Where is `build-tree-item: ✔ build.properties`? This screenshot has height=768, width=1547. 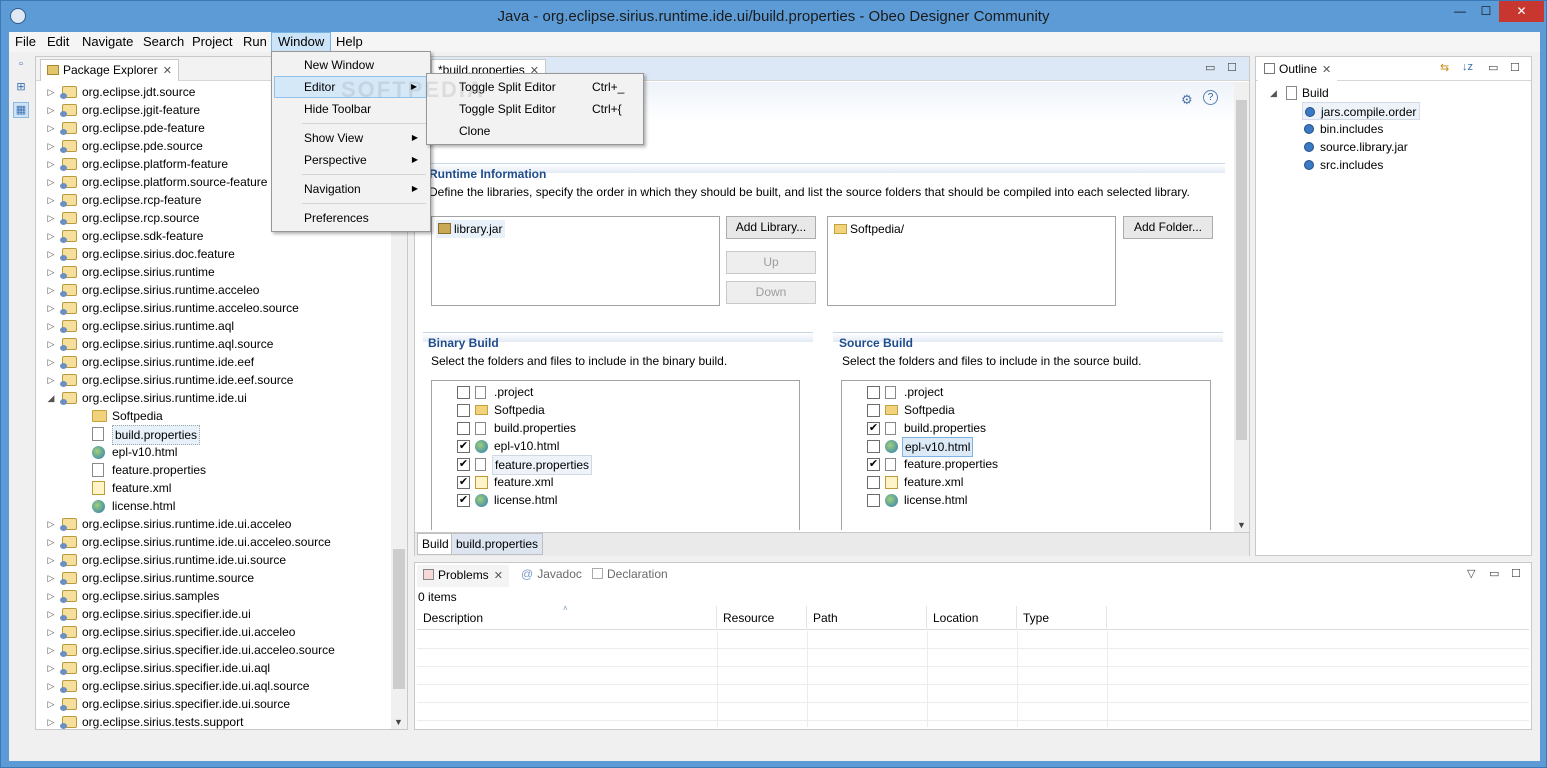 build-tree-item: ✔ build.properties is located at coordinates (1022, 428).